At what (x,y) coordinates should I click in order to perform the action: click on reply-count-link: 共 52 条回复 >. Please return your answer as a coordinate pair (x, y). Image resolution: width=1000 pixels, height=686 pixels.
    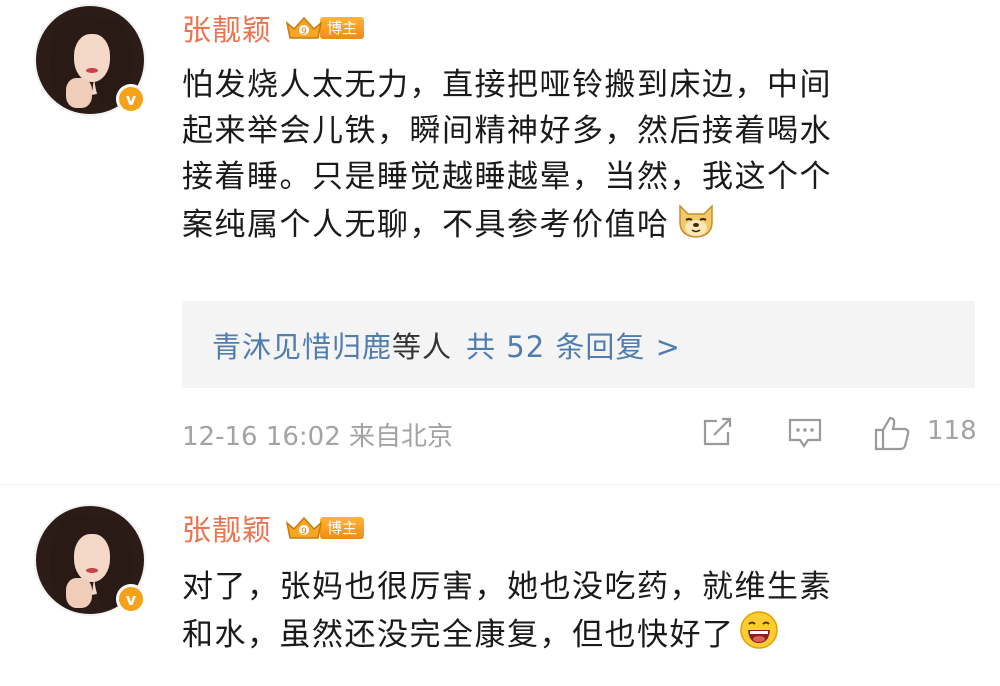
    Looking at the image, I should click on (573, 345).